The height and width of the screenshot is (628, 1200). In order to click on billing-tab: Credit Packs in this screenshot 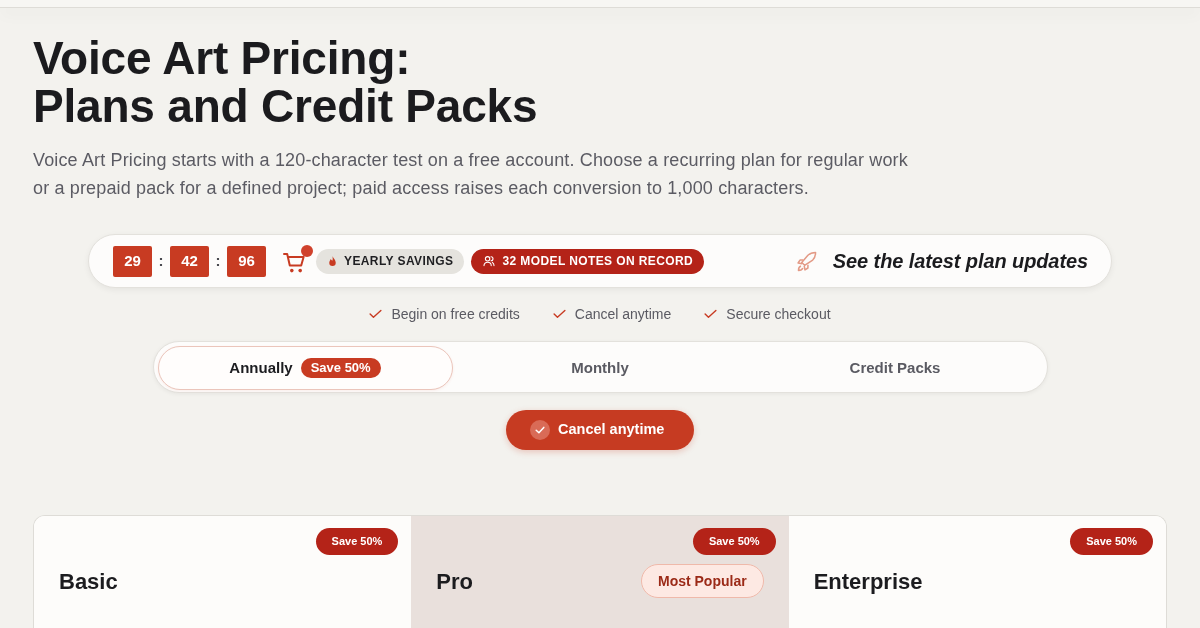, I will do `click(895, 368)`.